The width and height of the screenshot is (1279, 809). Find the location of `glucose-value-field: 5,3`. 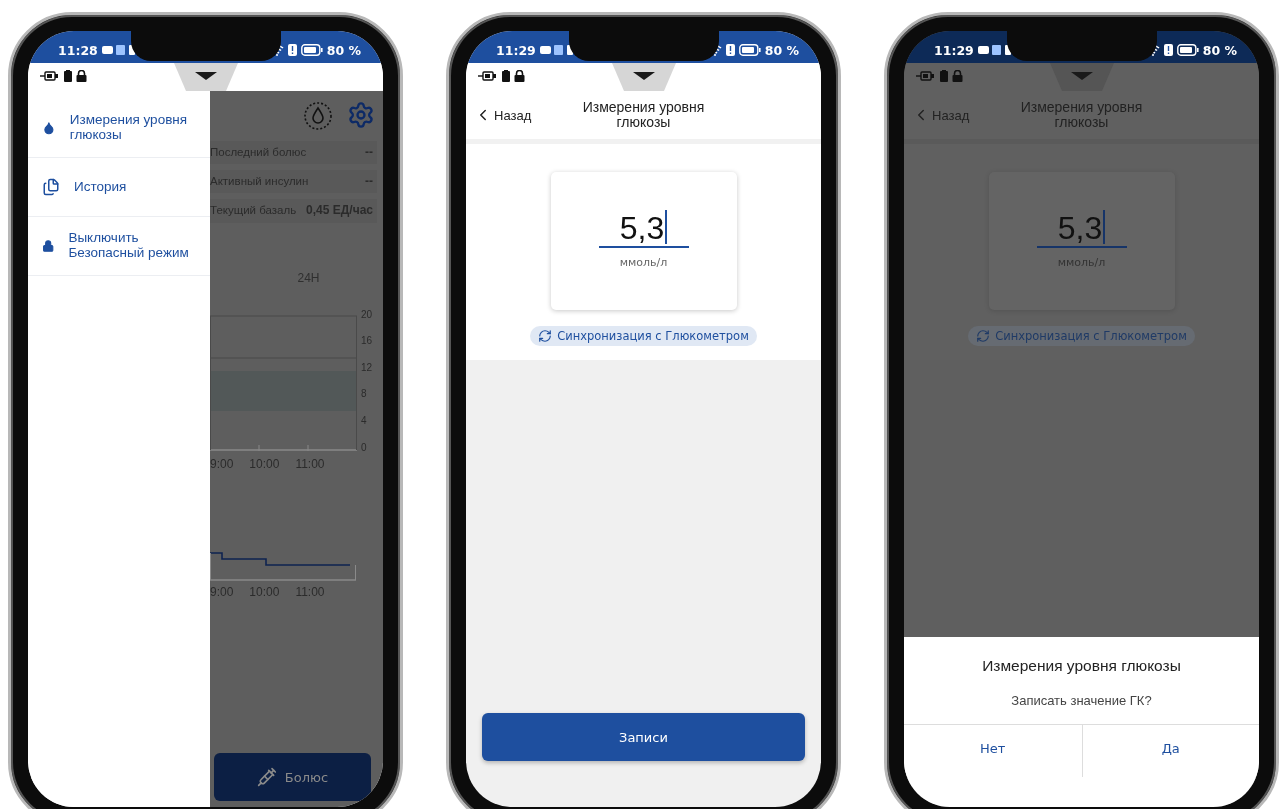

glucose-value-field: 5,3 is located at coordinates (643, 229).